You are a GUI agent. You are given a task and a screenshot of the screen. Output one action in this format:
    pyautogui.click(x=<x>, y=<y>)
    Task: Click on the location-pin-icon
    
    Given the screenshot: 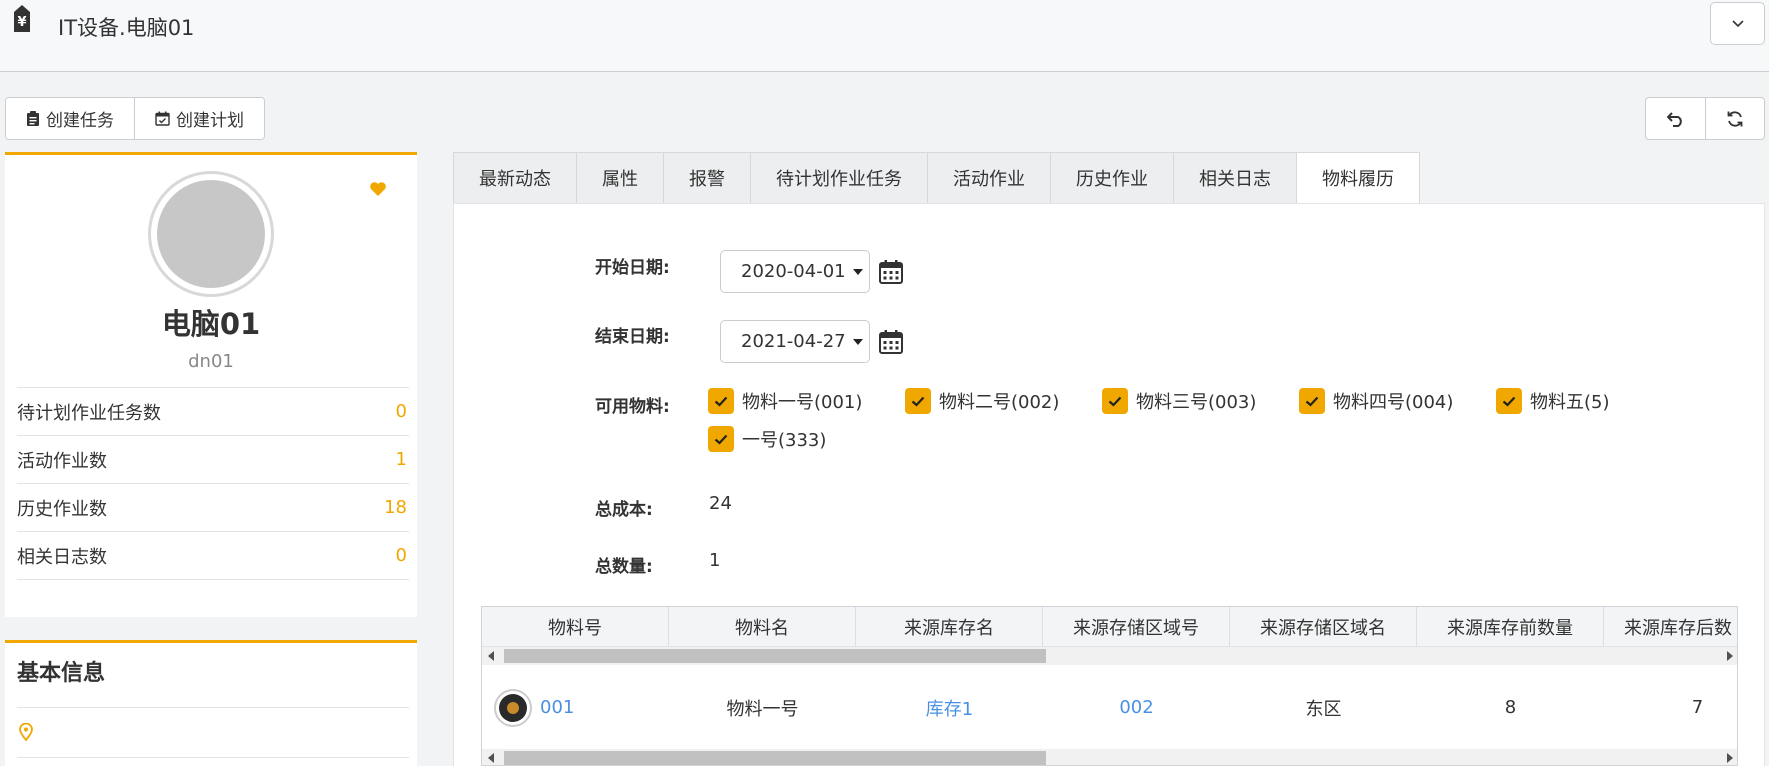 What is the action you would take?
    pyautogui.click(x=26, y=732)
    